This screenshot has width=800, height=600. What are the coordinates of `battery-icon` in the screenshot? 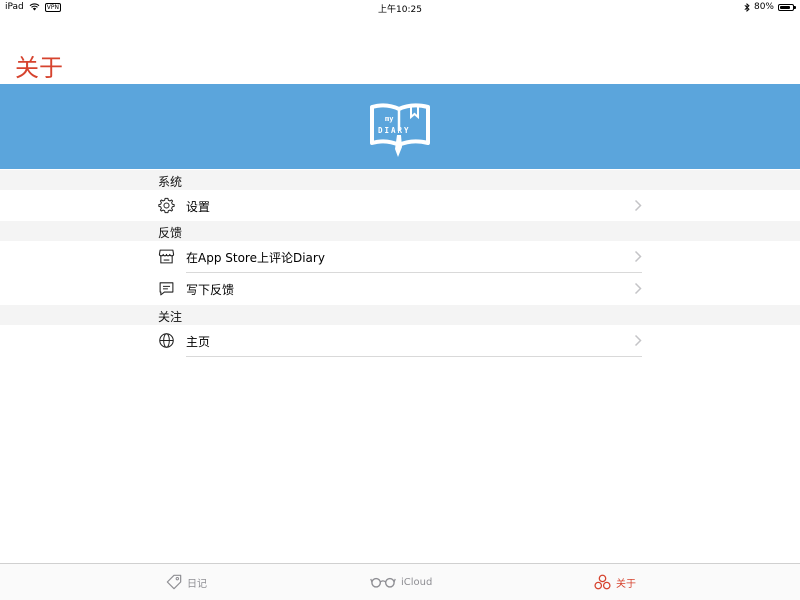 It's located at (787, 7).